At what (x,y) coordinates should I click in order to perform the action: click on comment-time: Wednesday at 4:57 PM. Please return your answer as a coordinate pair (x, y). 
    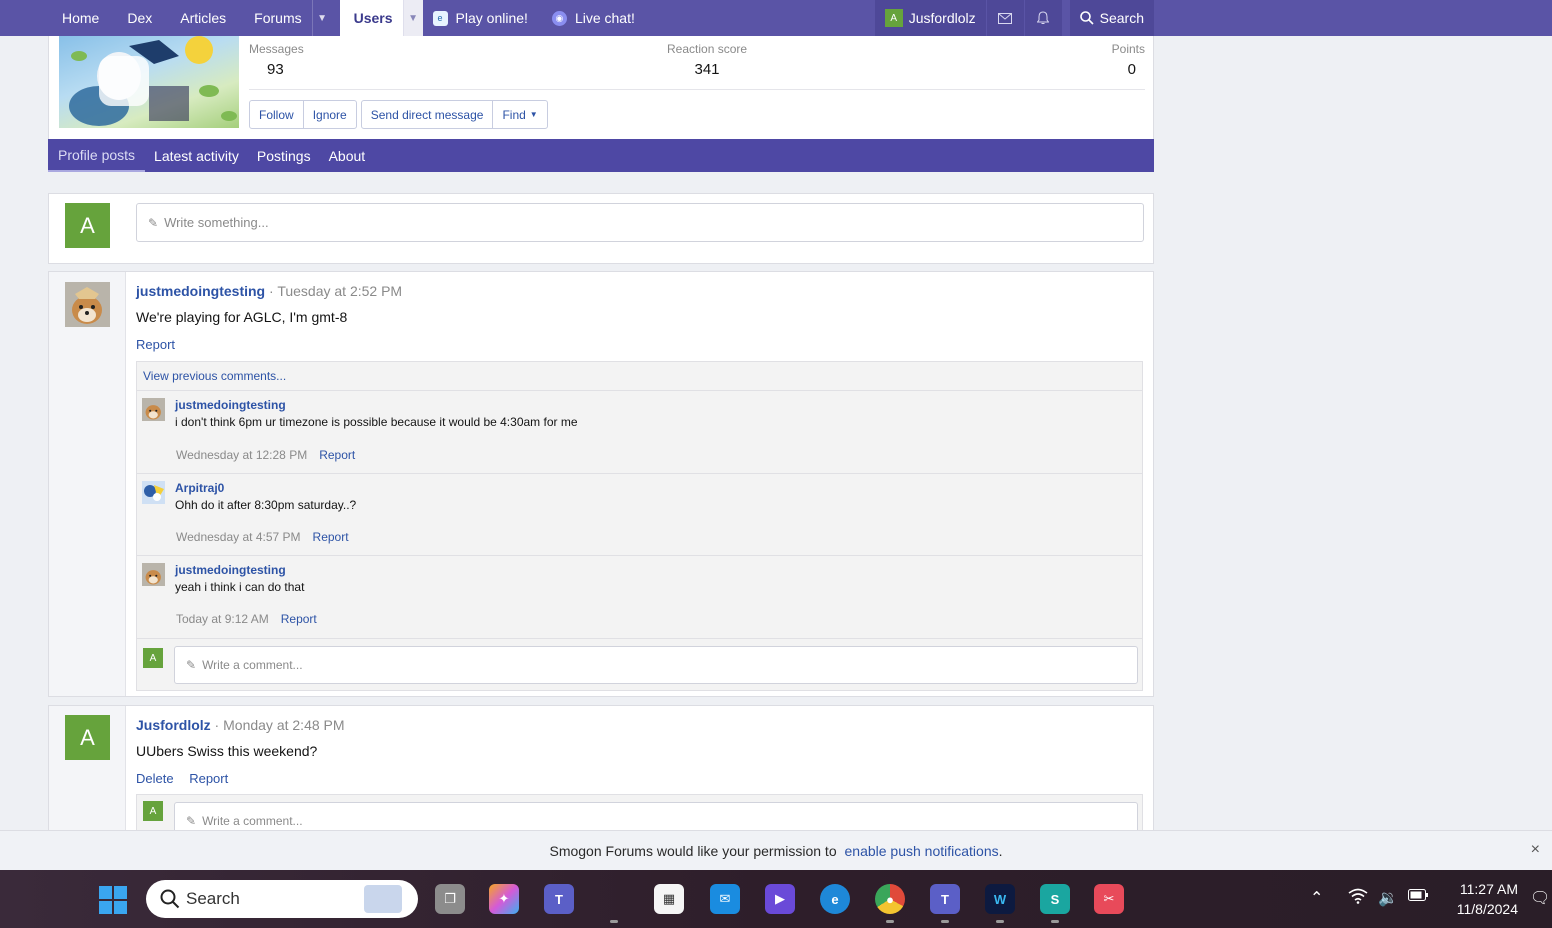
    Looking at the image, I should click on (238, 537).